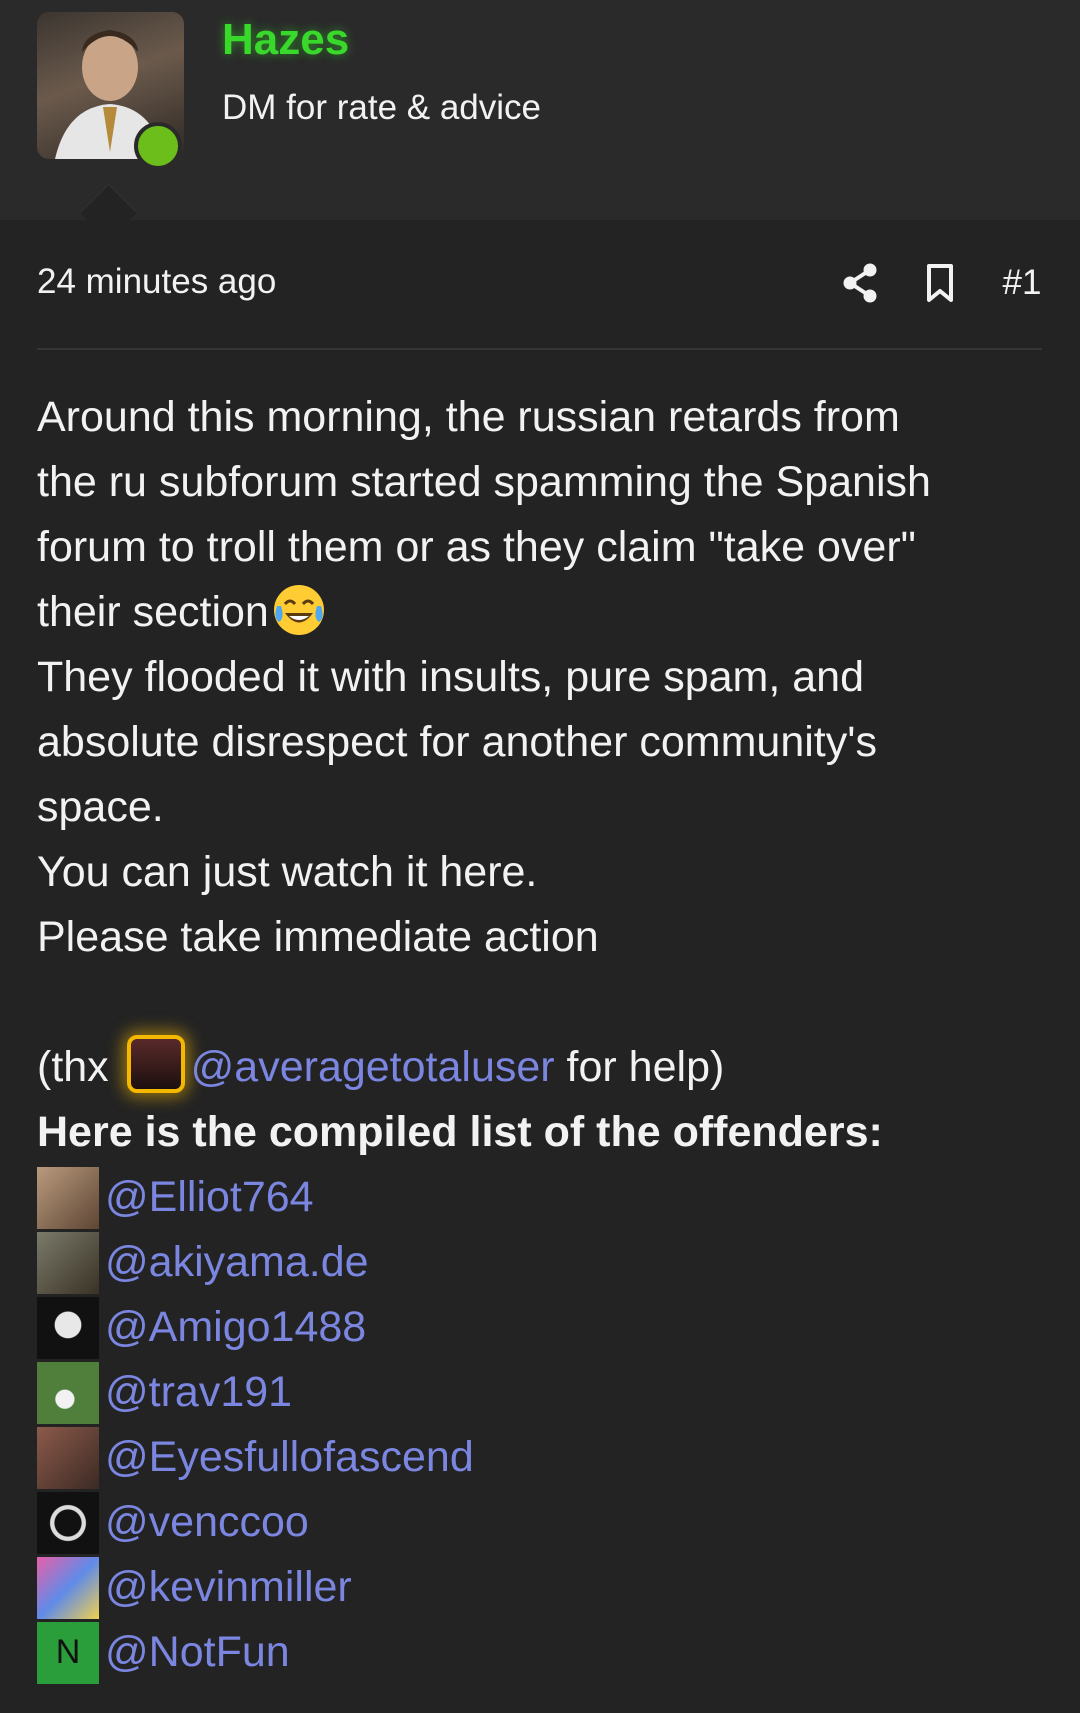 The image size is (1080, 1713). What do you see at coordinates (197, 1652) in the screenshot?
I see `mention-link: @NotFun` at bounding box center [197, 1652].